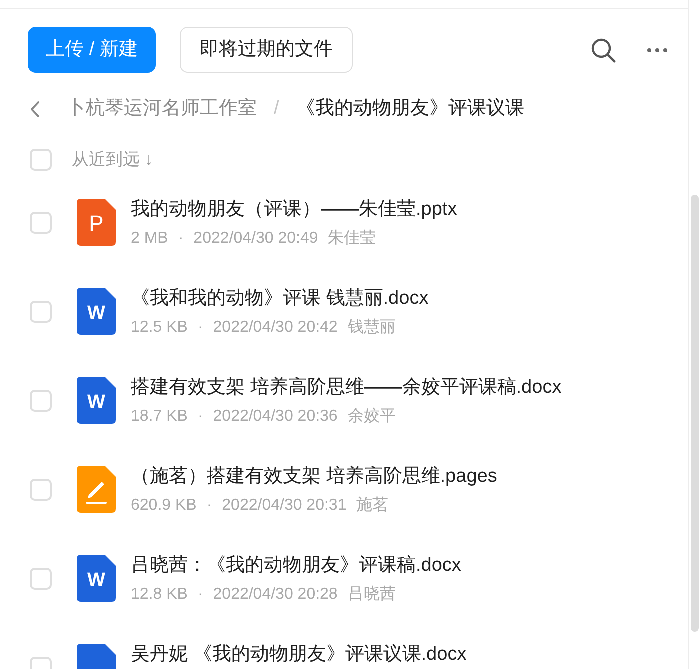 The height and width of the screenshot is (669, 700). What do you see at coordinates (266, 50) in the screenshot?
I see `expiring-files-button: 即将过期的文件` at bounding box center [266, 50].